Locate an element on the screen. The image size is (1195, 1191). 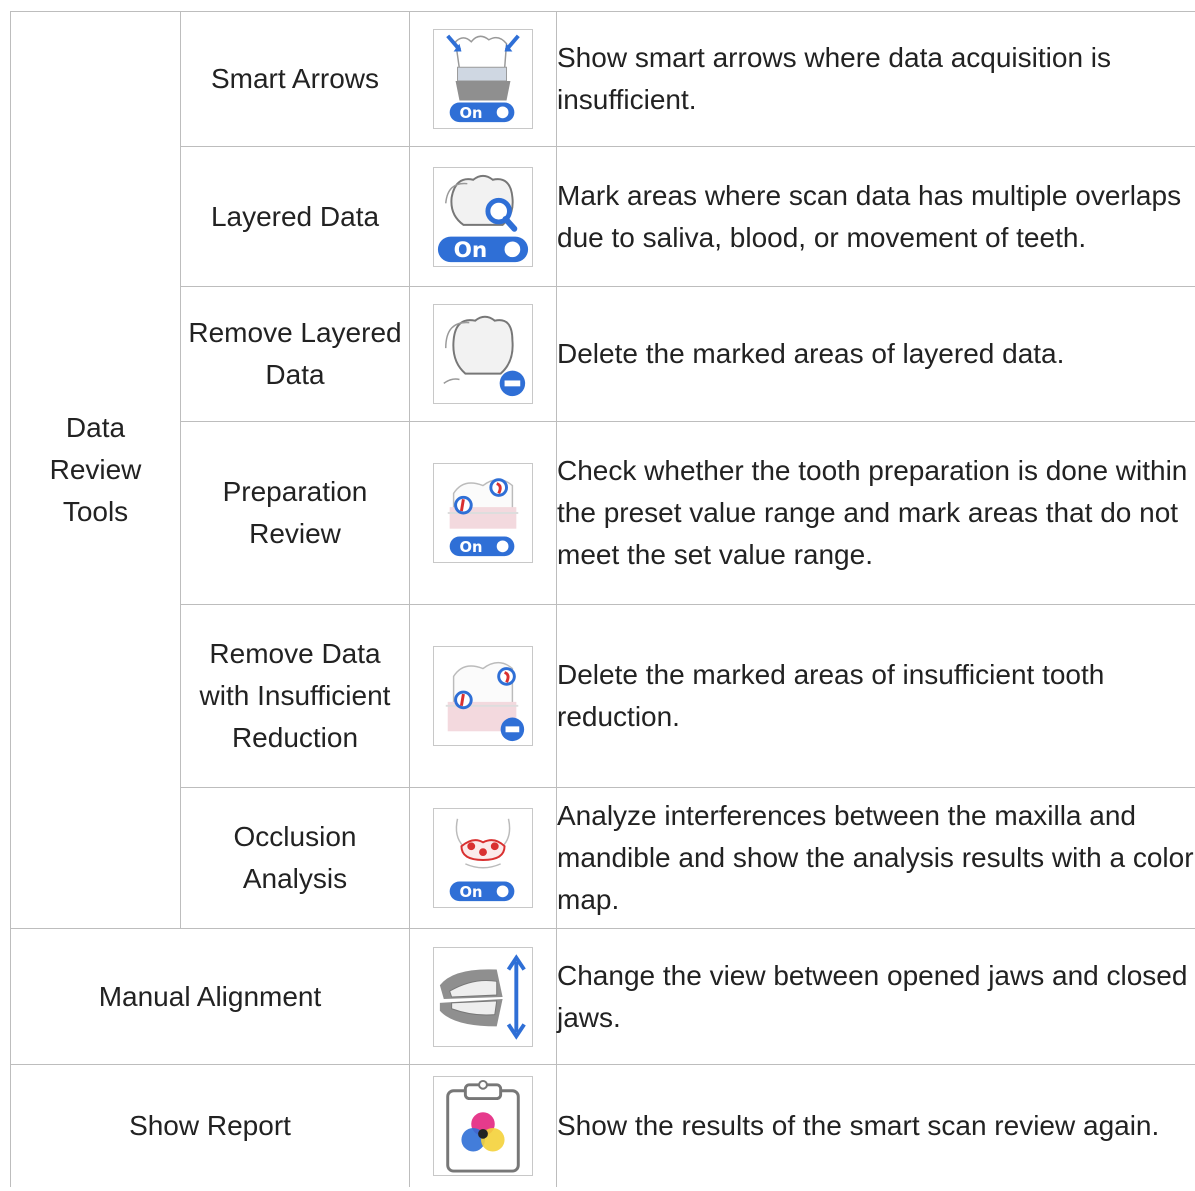
tool-name: Preparation Review is located at coordinates (295, 513).